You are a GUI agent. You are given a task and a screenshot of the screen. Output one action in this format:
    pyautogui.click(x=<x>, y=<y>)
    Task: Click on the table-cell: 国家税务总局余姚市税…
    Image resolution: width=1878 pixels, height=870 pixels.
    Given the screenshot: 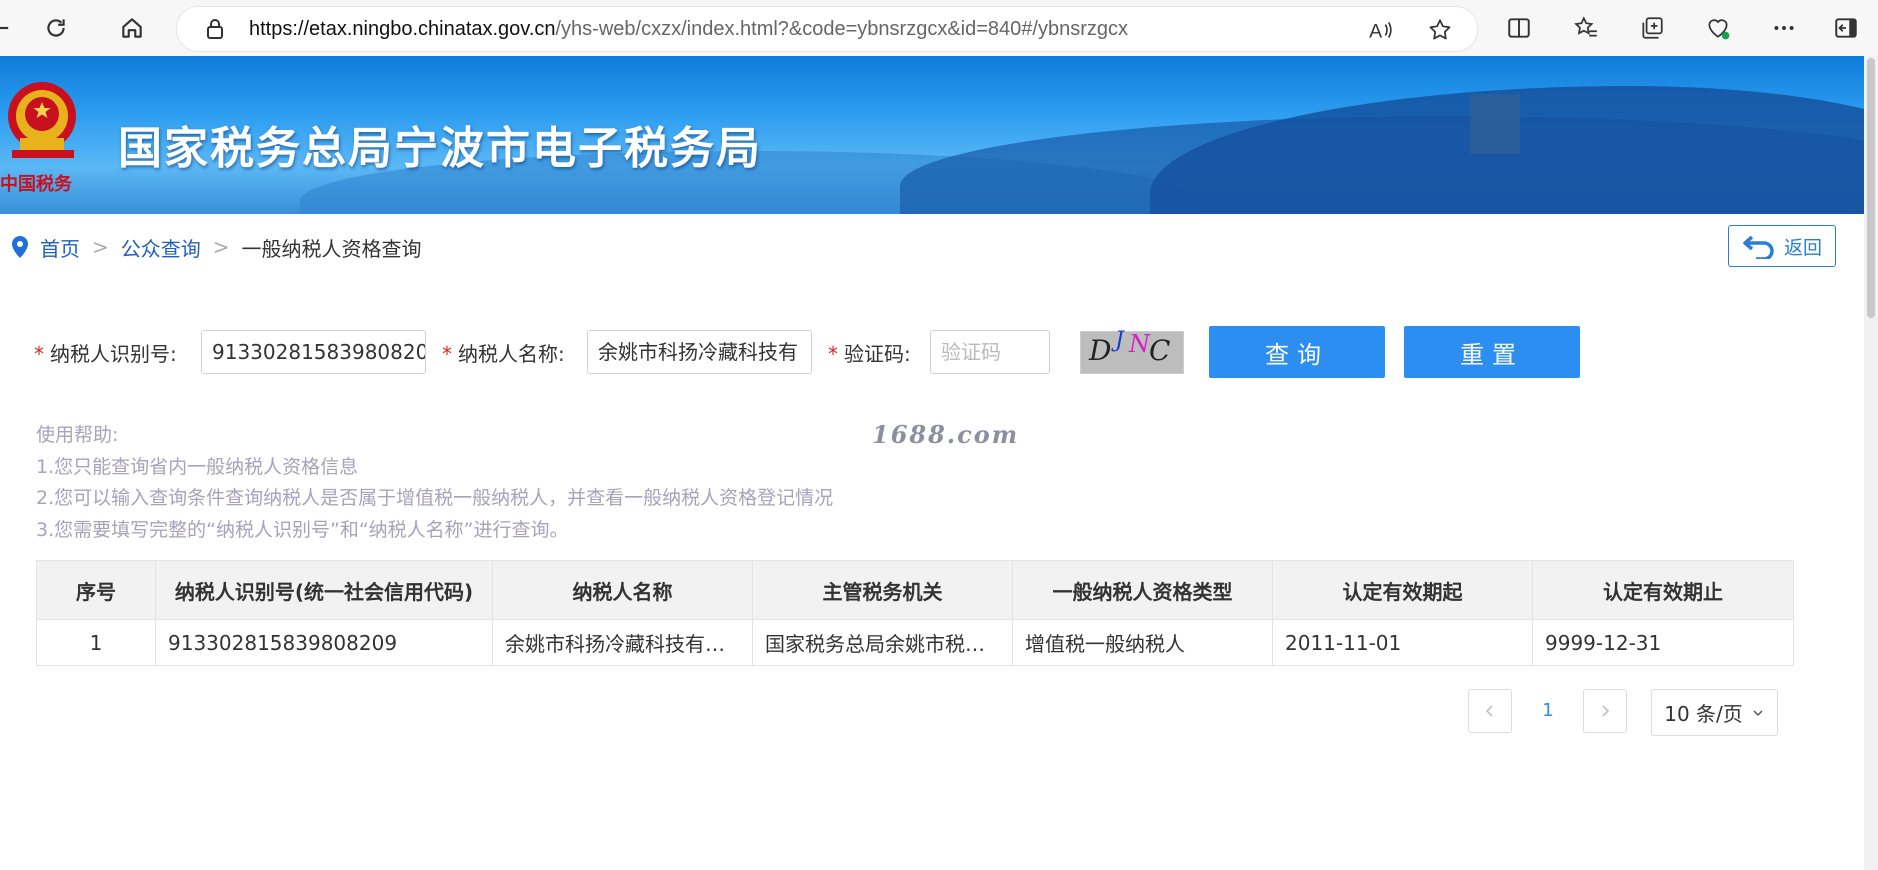 What is the action you would take?
    pyautogui.click(x=882, y=642)
    